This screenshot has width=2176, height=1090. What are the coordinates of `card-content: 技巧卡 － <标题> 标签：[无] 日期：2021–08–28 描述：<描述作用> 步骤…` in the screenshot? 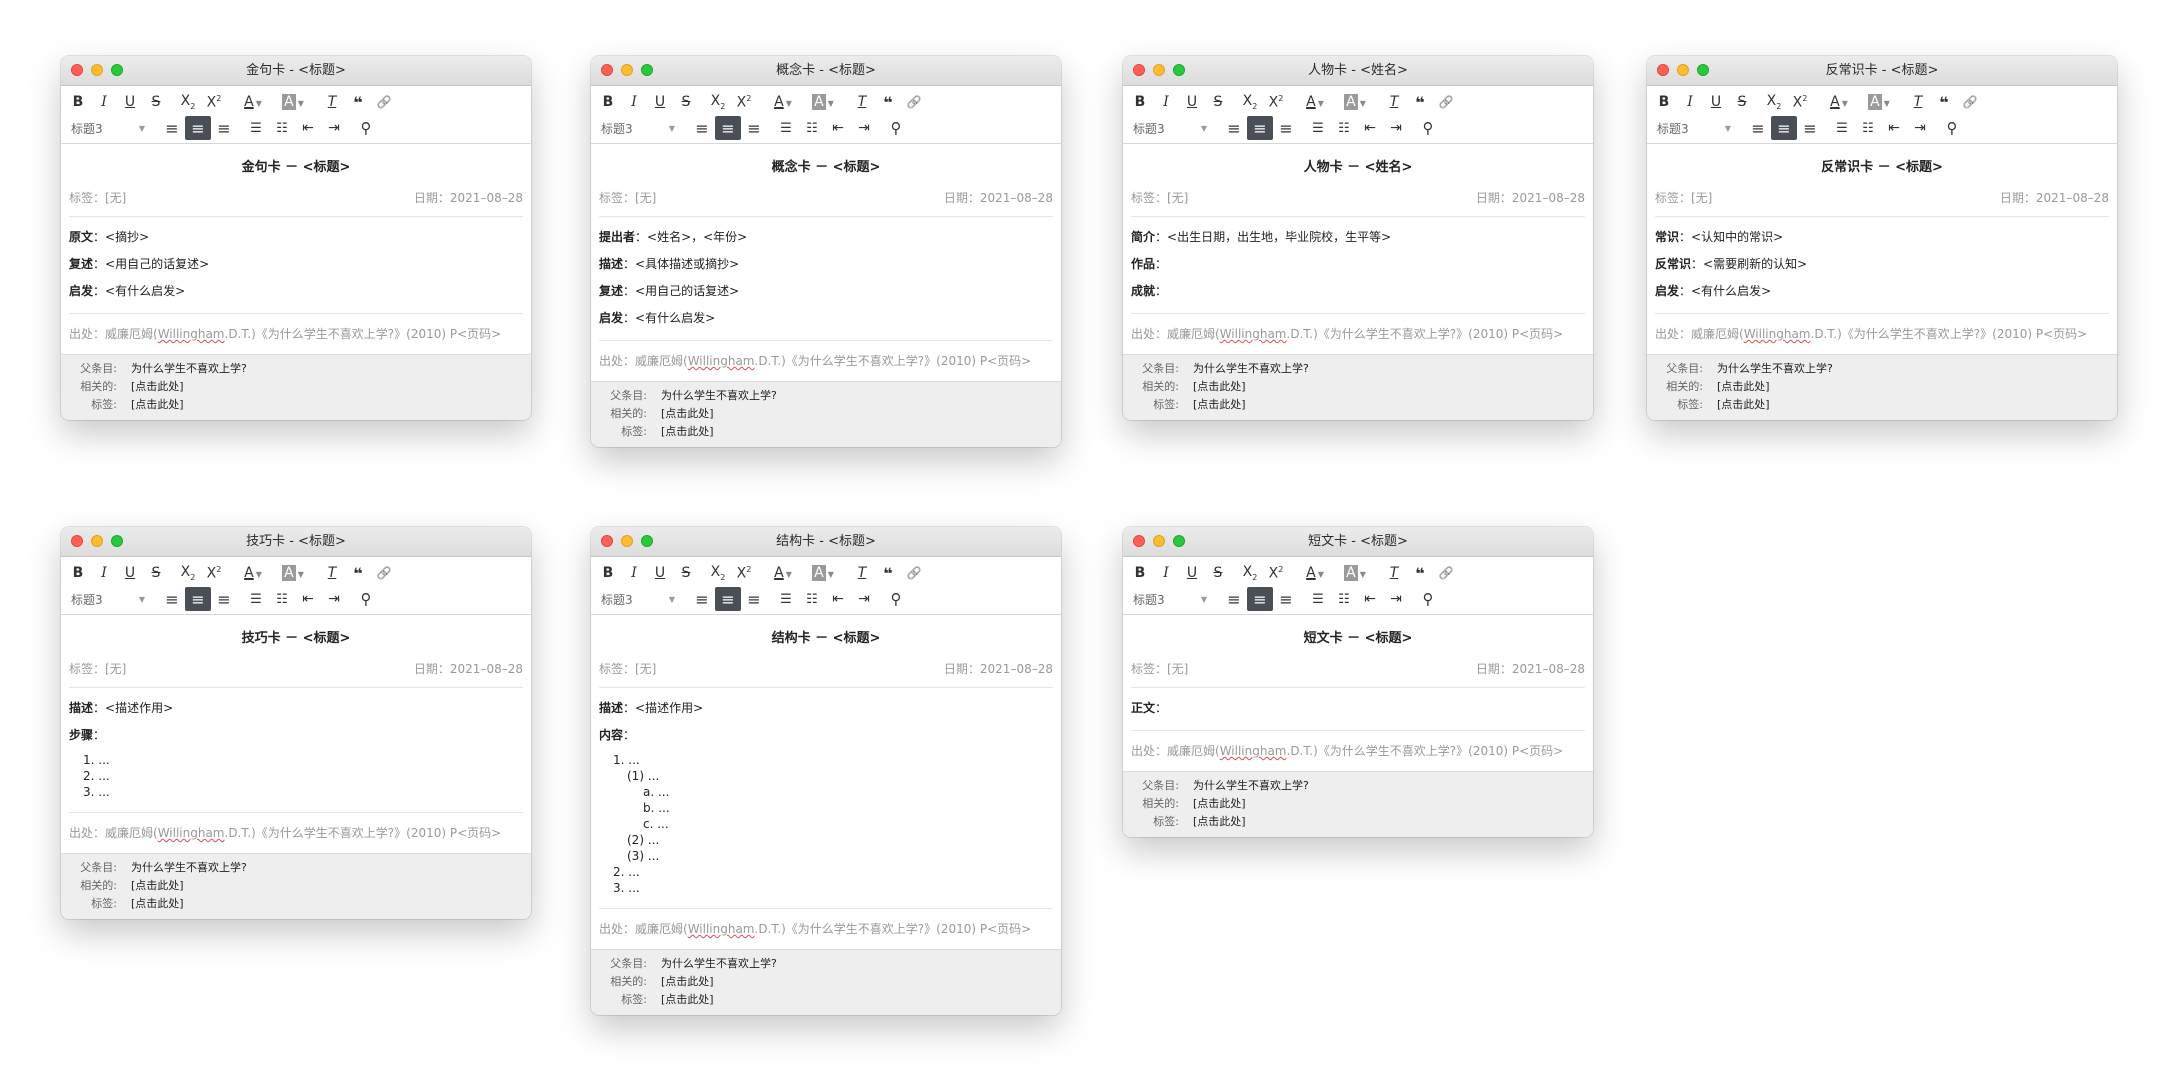 It's located at (296, 734).